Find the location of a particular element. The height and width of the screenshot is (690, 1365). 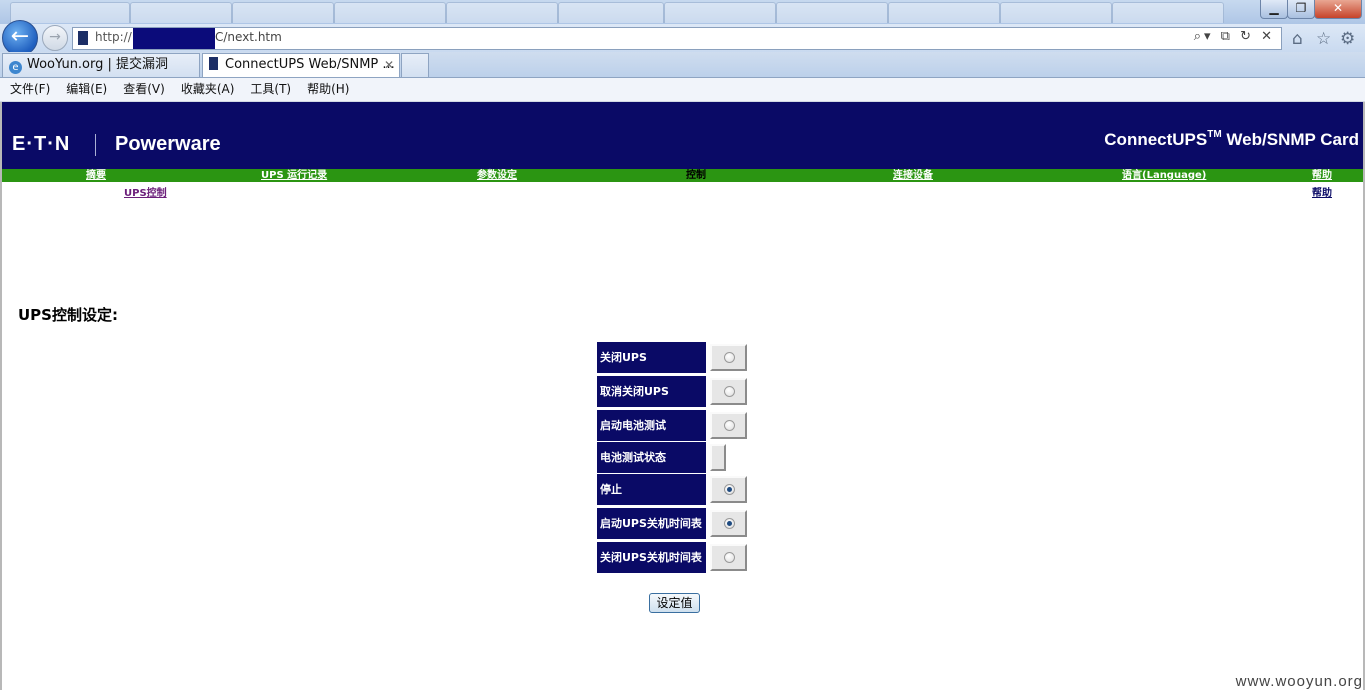

battery-test-radio is located at coordinates (729, 425).